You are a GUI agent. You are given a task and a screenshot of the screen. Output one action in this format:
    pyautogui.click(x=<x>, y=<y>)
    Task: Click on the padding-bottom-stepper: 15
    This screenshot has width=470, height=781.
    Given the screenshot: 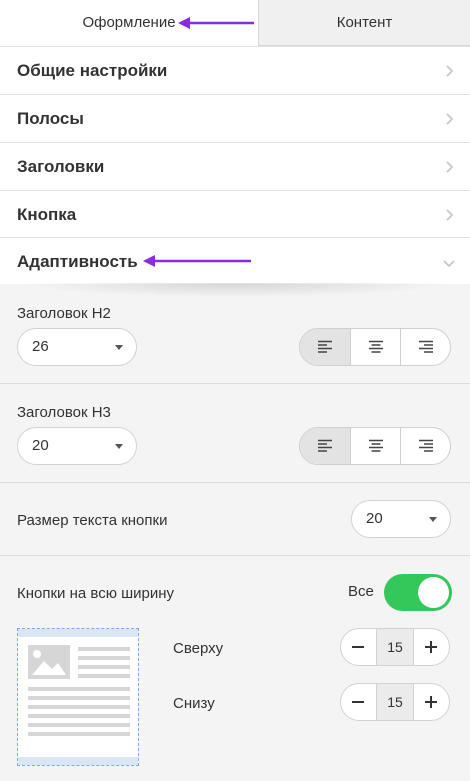 What is the action you would take?
    pyautogui.click(x=395, y=702)
    